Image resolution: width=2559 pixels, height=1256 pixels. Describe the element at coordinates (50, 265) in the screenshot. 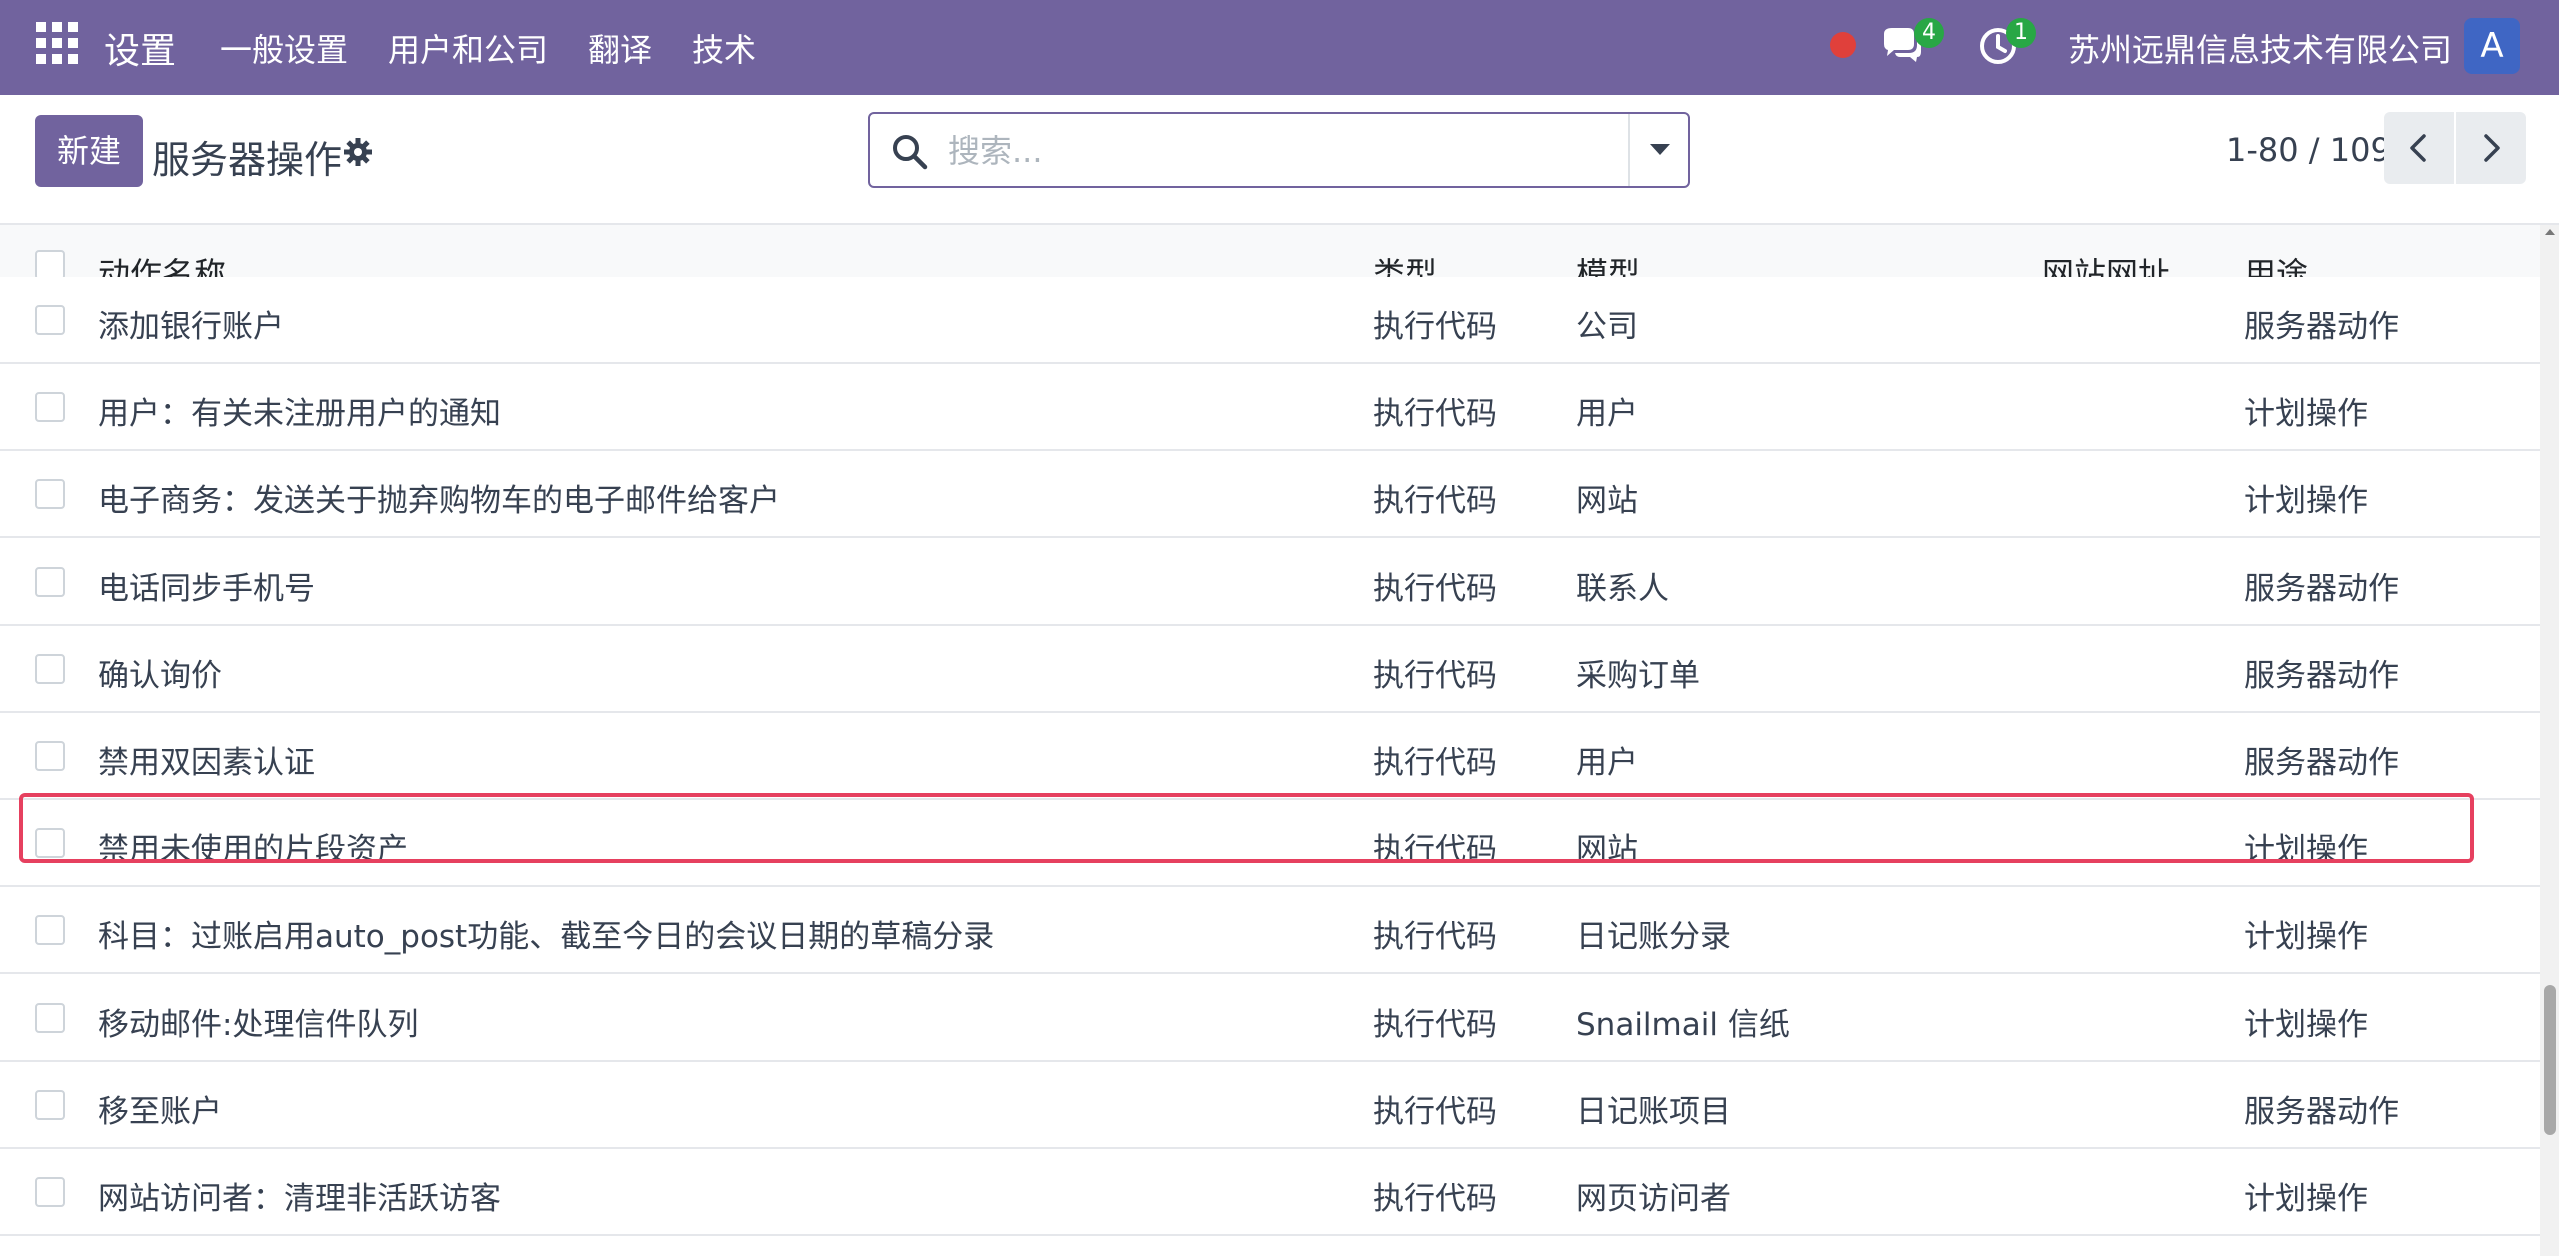

I see `select-all-checkbox` at that location.